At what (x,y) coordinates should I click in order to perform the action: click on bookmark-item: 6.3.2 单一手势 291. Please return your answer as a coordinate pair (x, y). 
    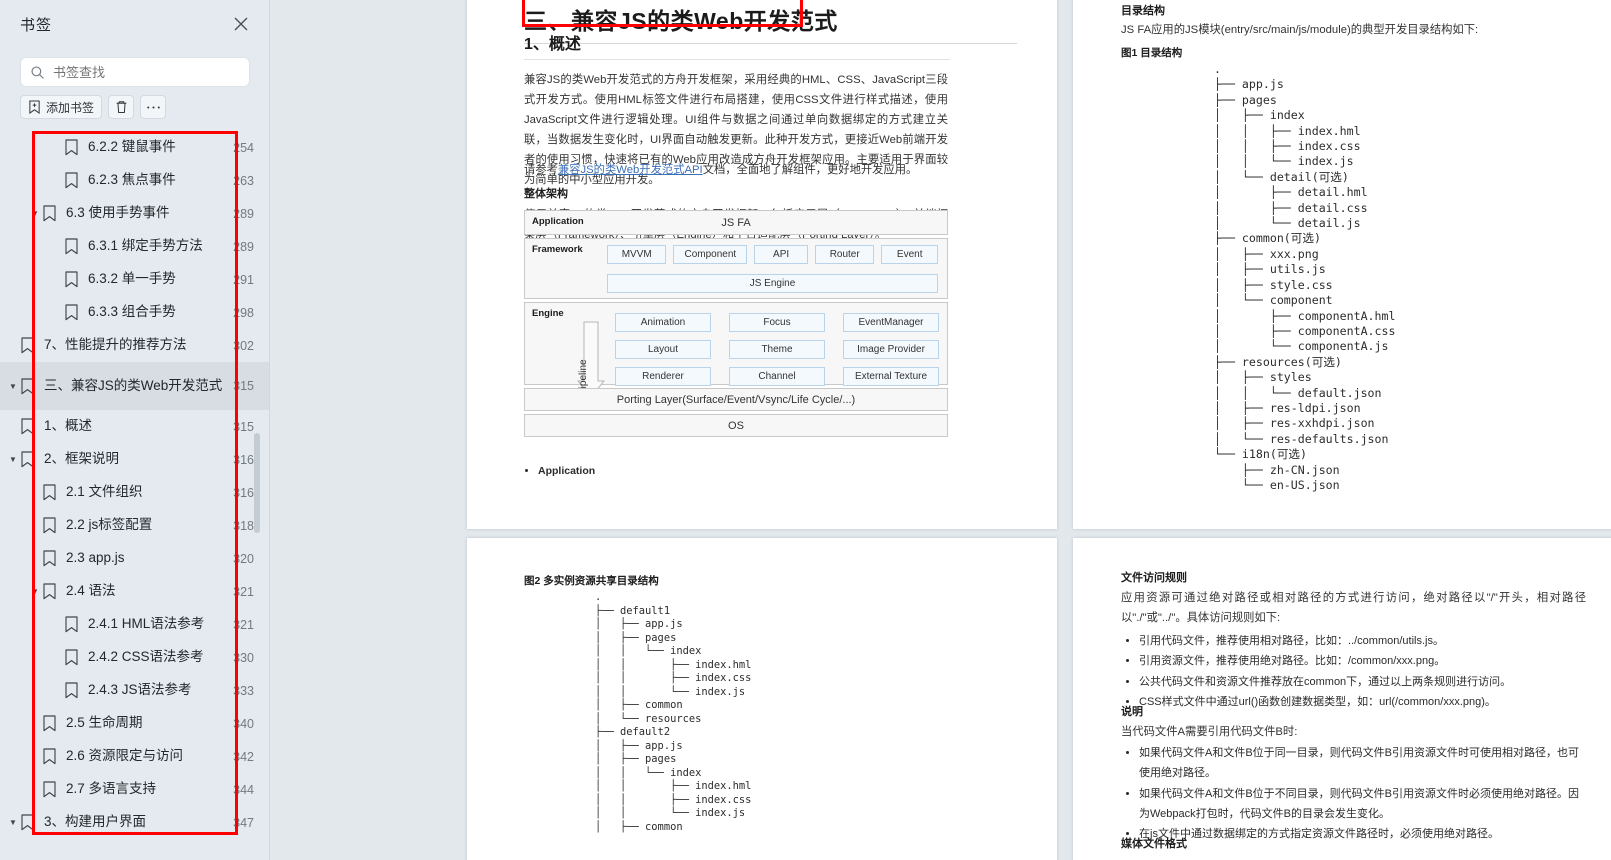
    Looking at the image, I should click on (134, 279).